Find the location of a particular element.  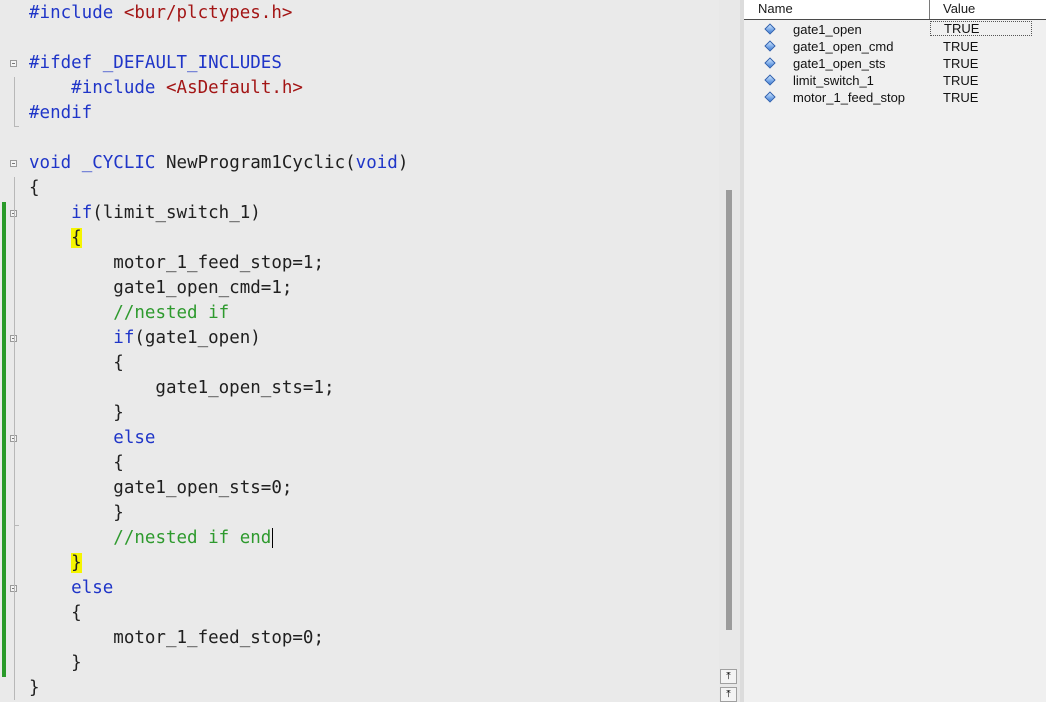

code-line: if(limit_switch_1) is located at coordinates (145, 213).